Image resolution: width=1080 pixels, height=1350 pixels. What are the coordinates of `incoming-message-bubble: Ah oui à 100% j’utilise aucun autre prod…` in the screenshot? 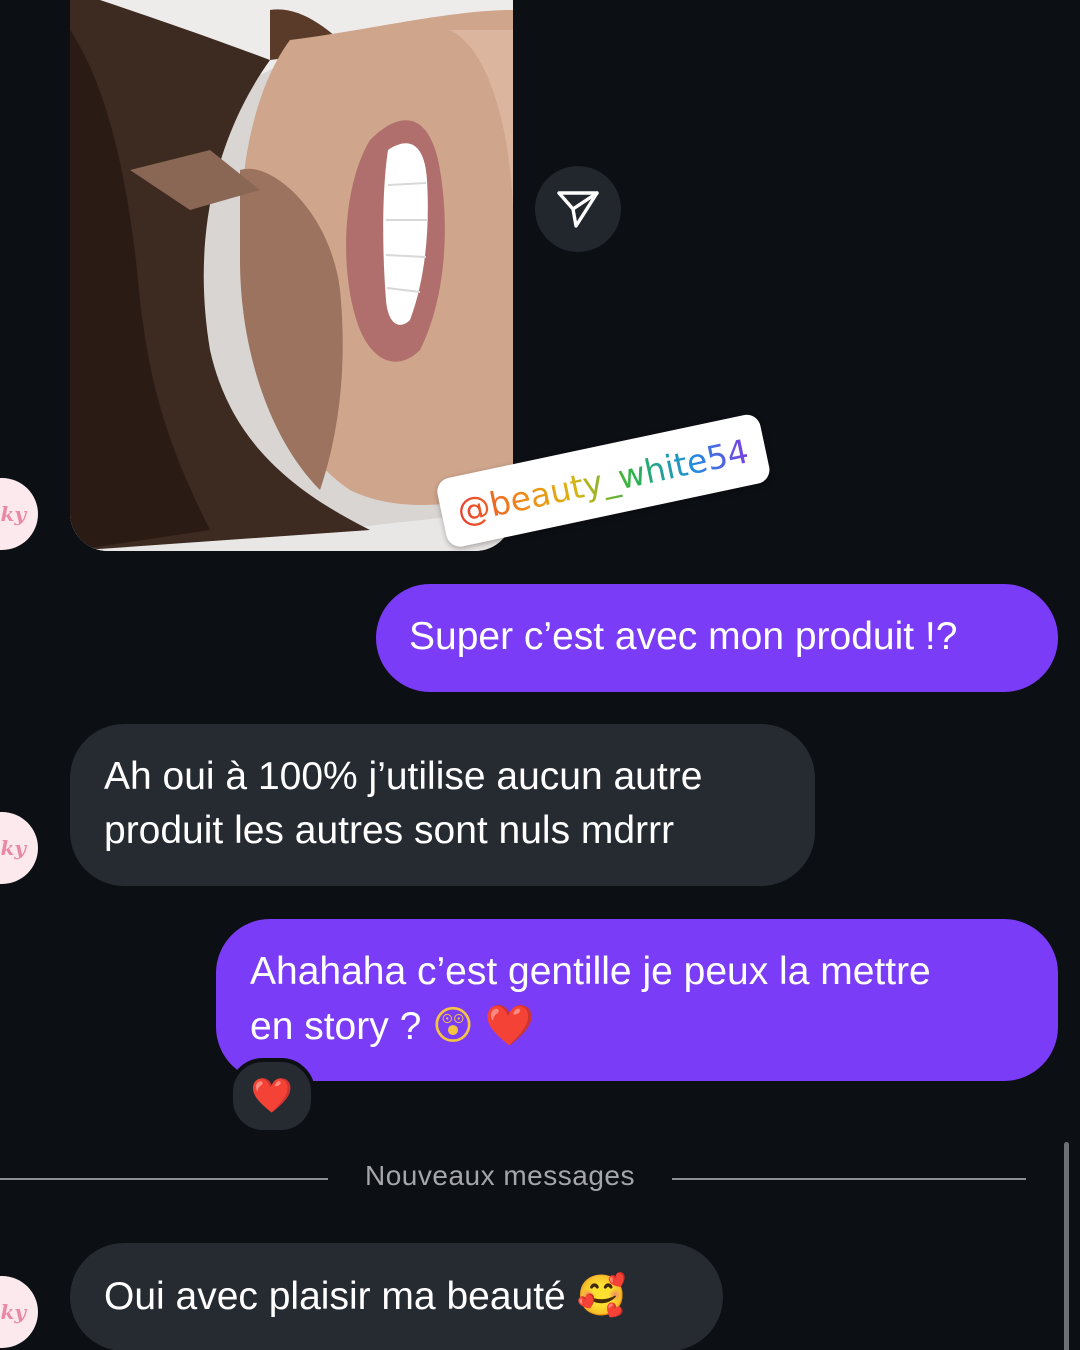 It's located at (442, 805).